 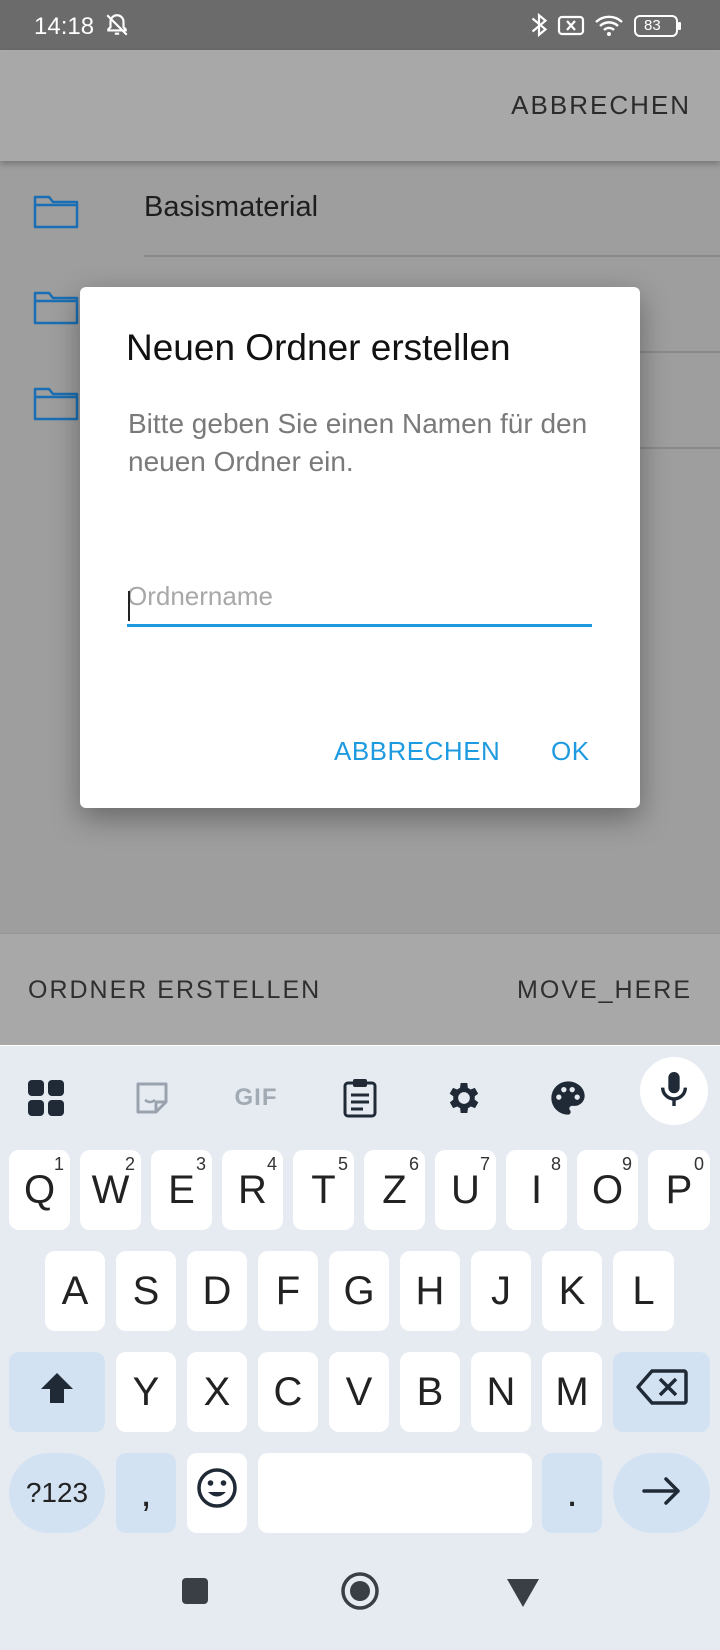 I want to click on key-k: K, so click(x=572, y=1291).